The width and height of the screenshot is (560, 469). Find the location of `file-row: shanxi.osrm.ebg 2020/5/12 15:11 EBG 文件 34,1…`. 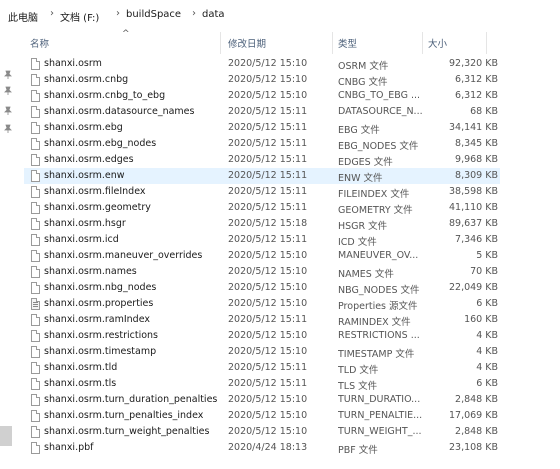

file-row: shanxi.osrm.ebg 2020/5/12 15:11 EBG 文件 34,1… is located at coordinates (262, 128).